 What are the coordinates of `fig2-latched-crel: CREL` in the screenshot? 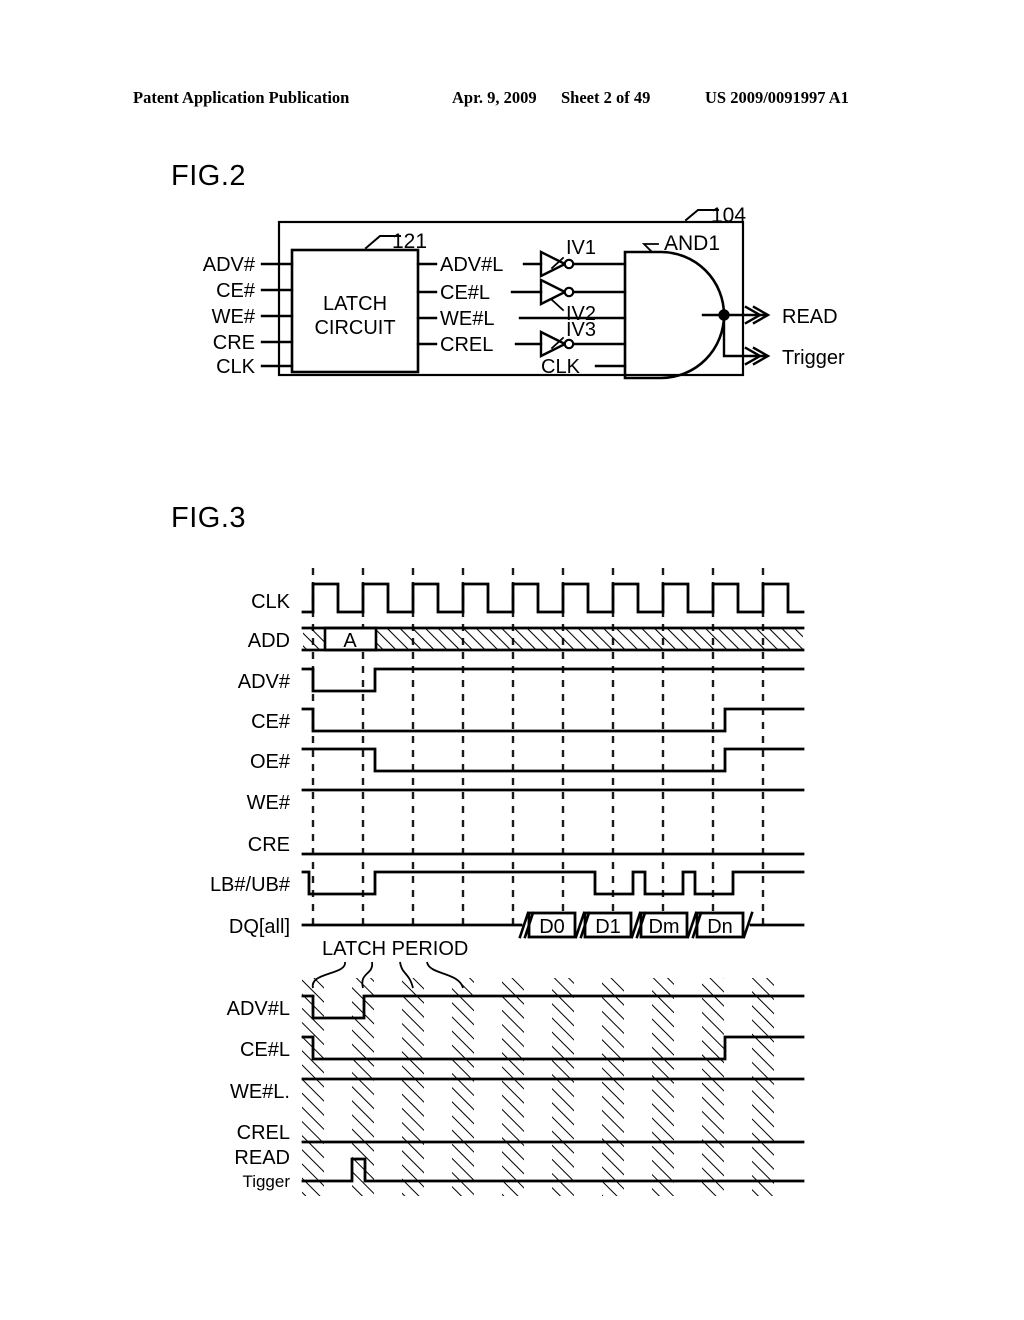 It's located at (466, 345).